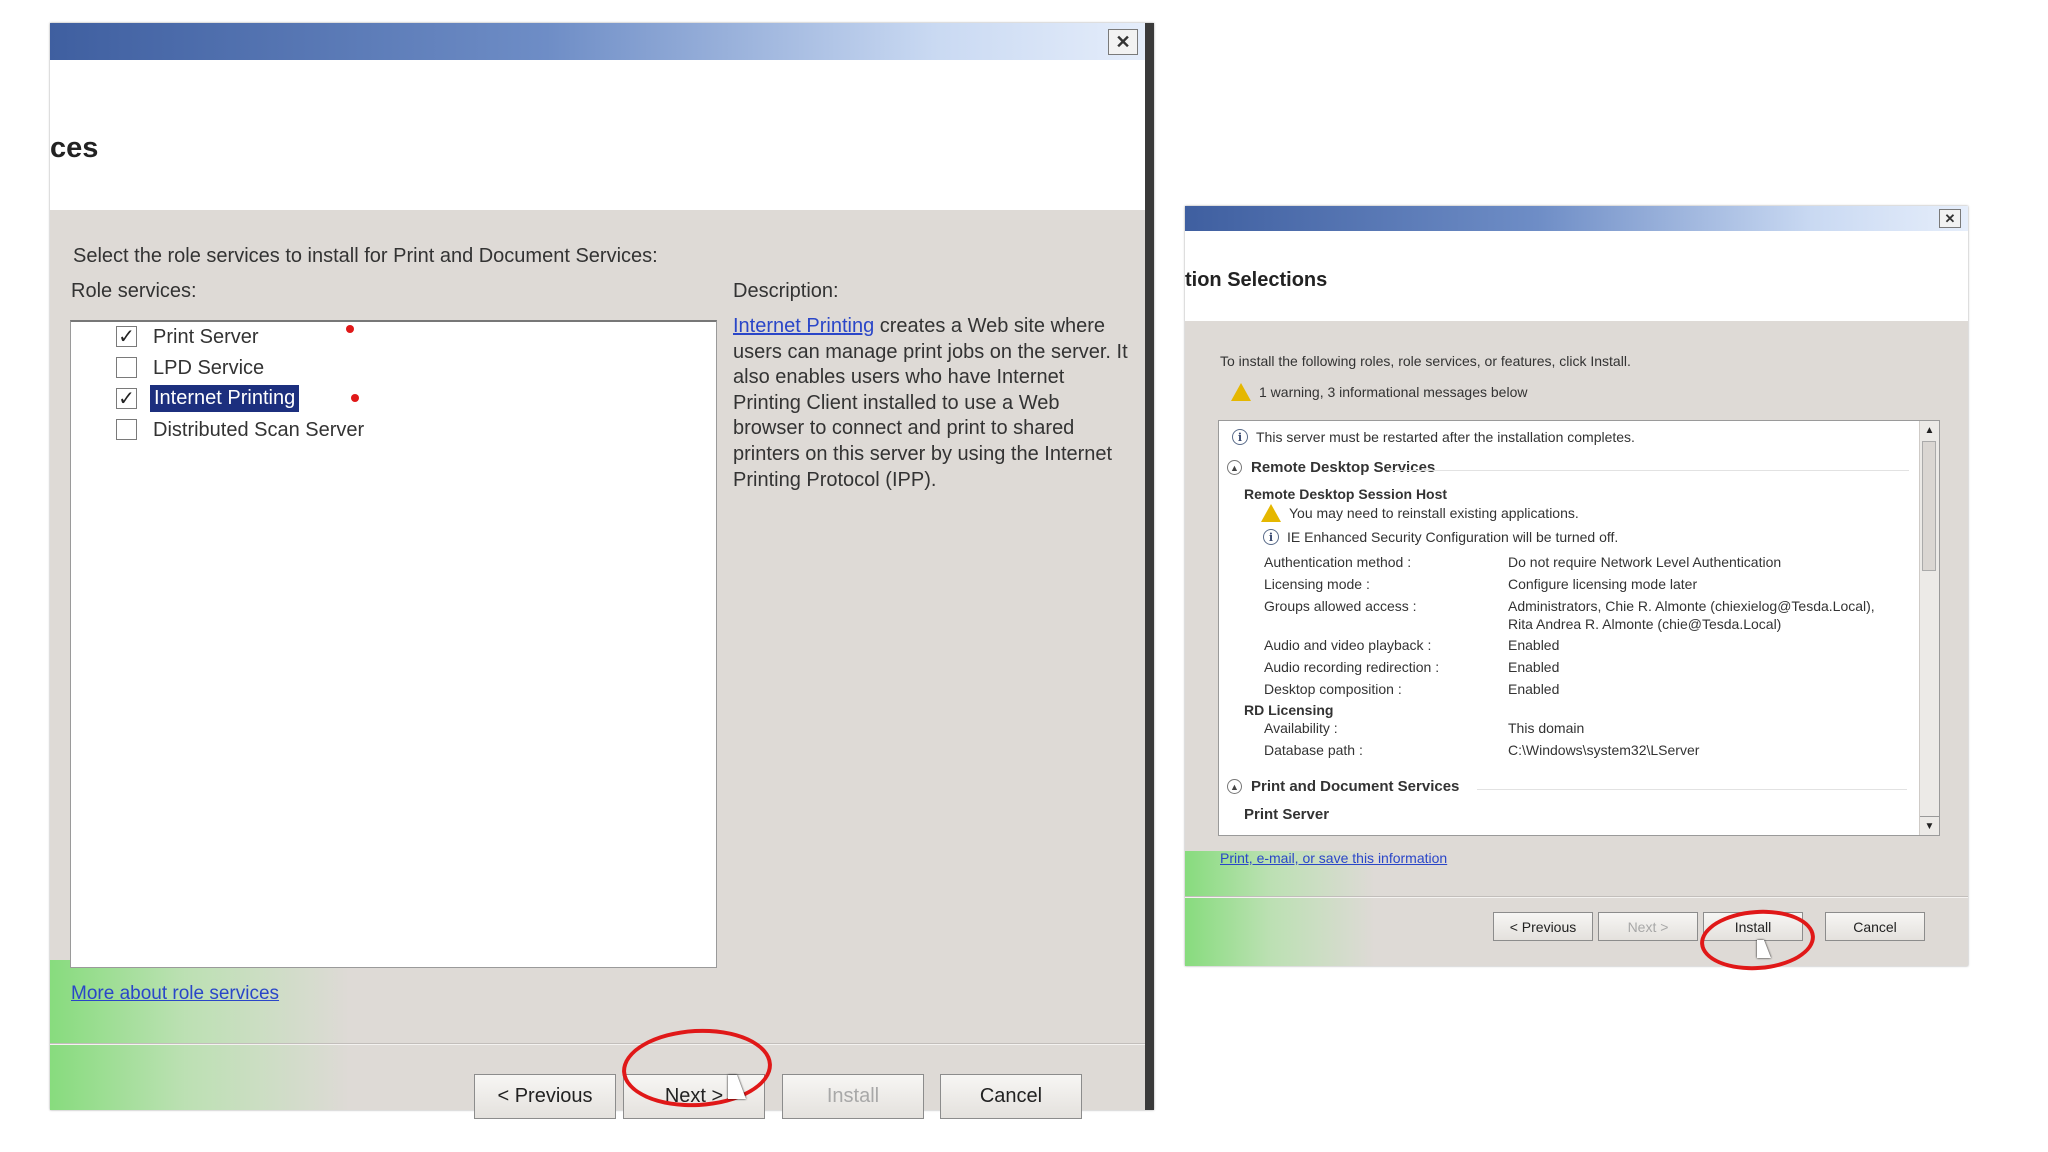 The width and height of the screenshot is (2048, 1152). What do you see at coordinates (1338, 562) in the screenshot?
I see `kv-label: Authentication method :` at bounding box center [1338, 562].